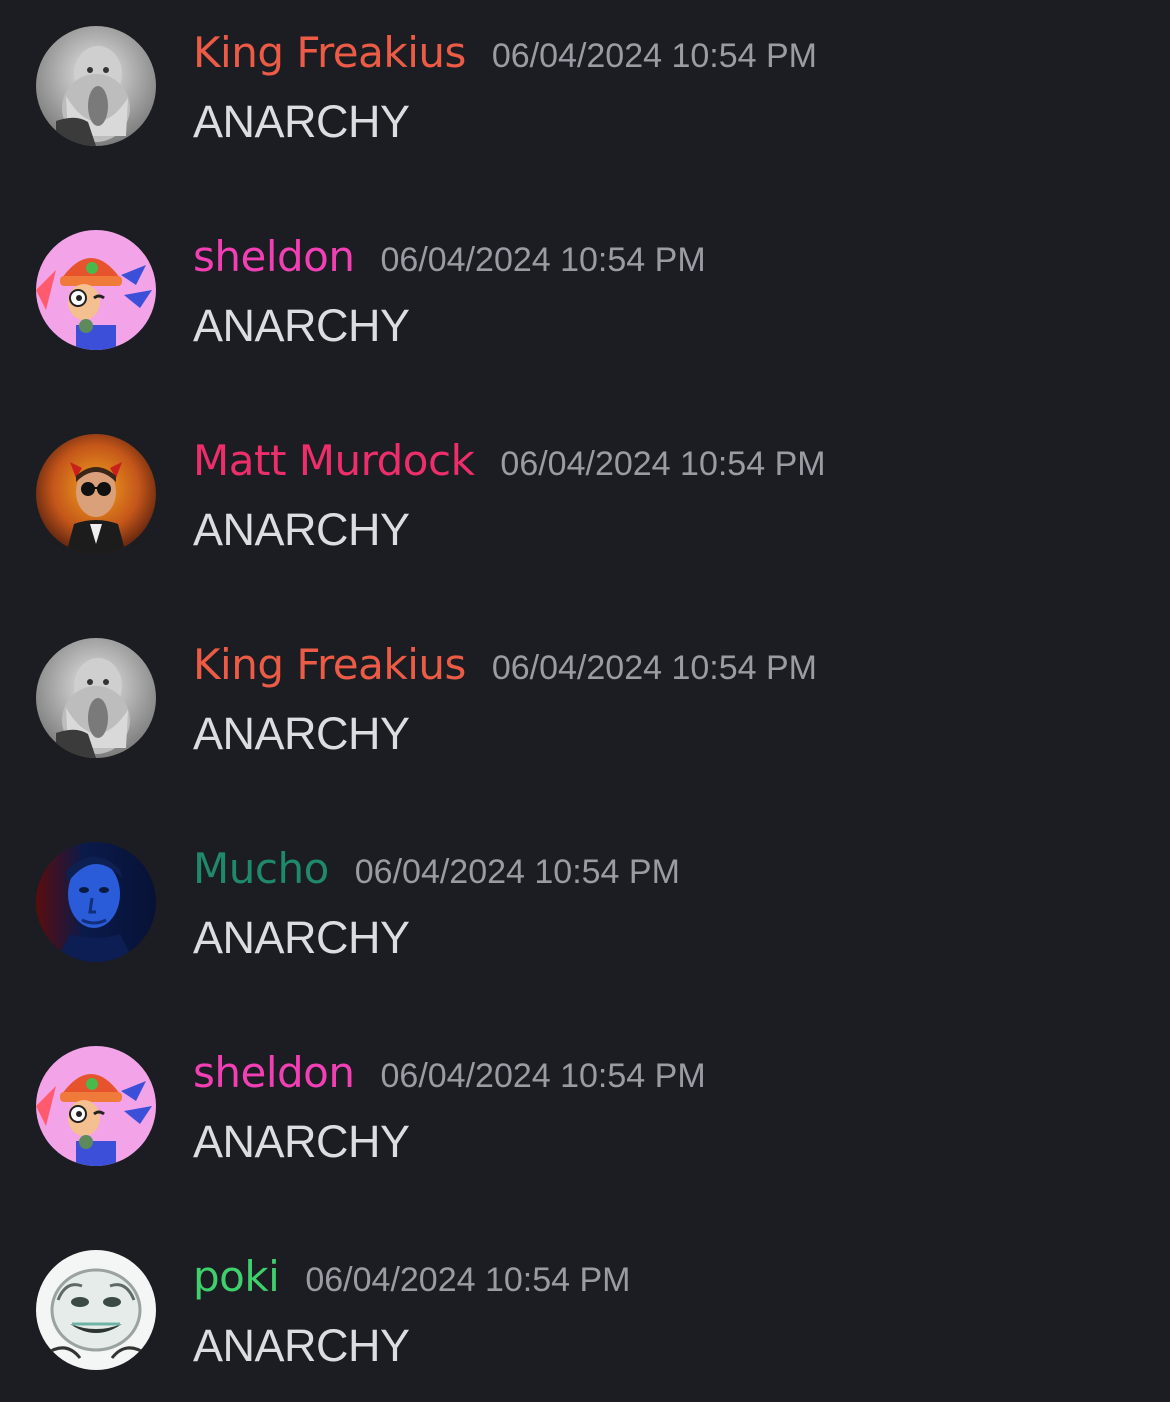 The width and height of the screenshot is (1170, 1402). Describe the element at coordinates (261, 868) in the screenshot. I see `username: Mucho` at that location.